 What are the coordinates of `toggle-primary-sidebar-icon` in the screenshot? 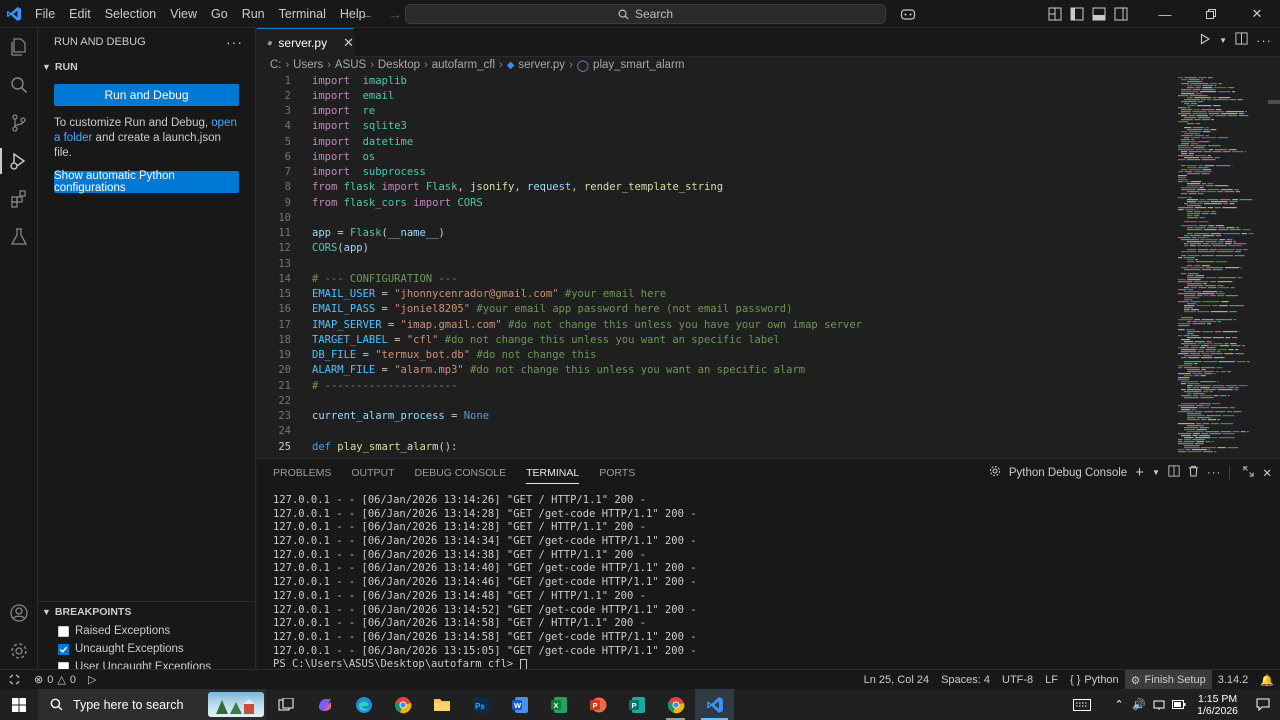 It's located at (1077, 14).